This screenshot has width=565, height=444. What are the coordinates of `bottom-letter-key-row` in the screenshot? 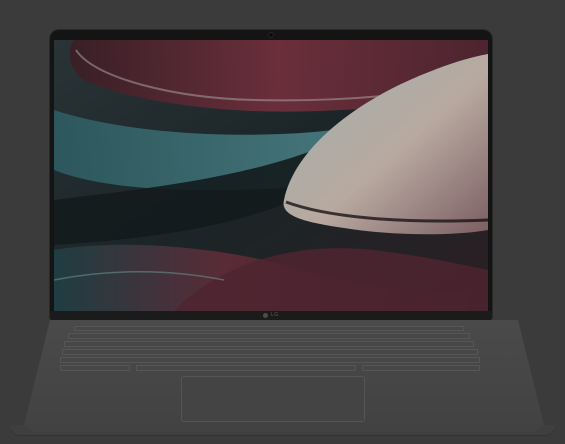 It's located at (270, 360).